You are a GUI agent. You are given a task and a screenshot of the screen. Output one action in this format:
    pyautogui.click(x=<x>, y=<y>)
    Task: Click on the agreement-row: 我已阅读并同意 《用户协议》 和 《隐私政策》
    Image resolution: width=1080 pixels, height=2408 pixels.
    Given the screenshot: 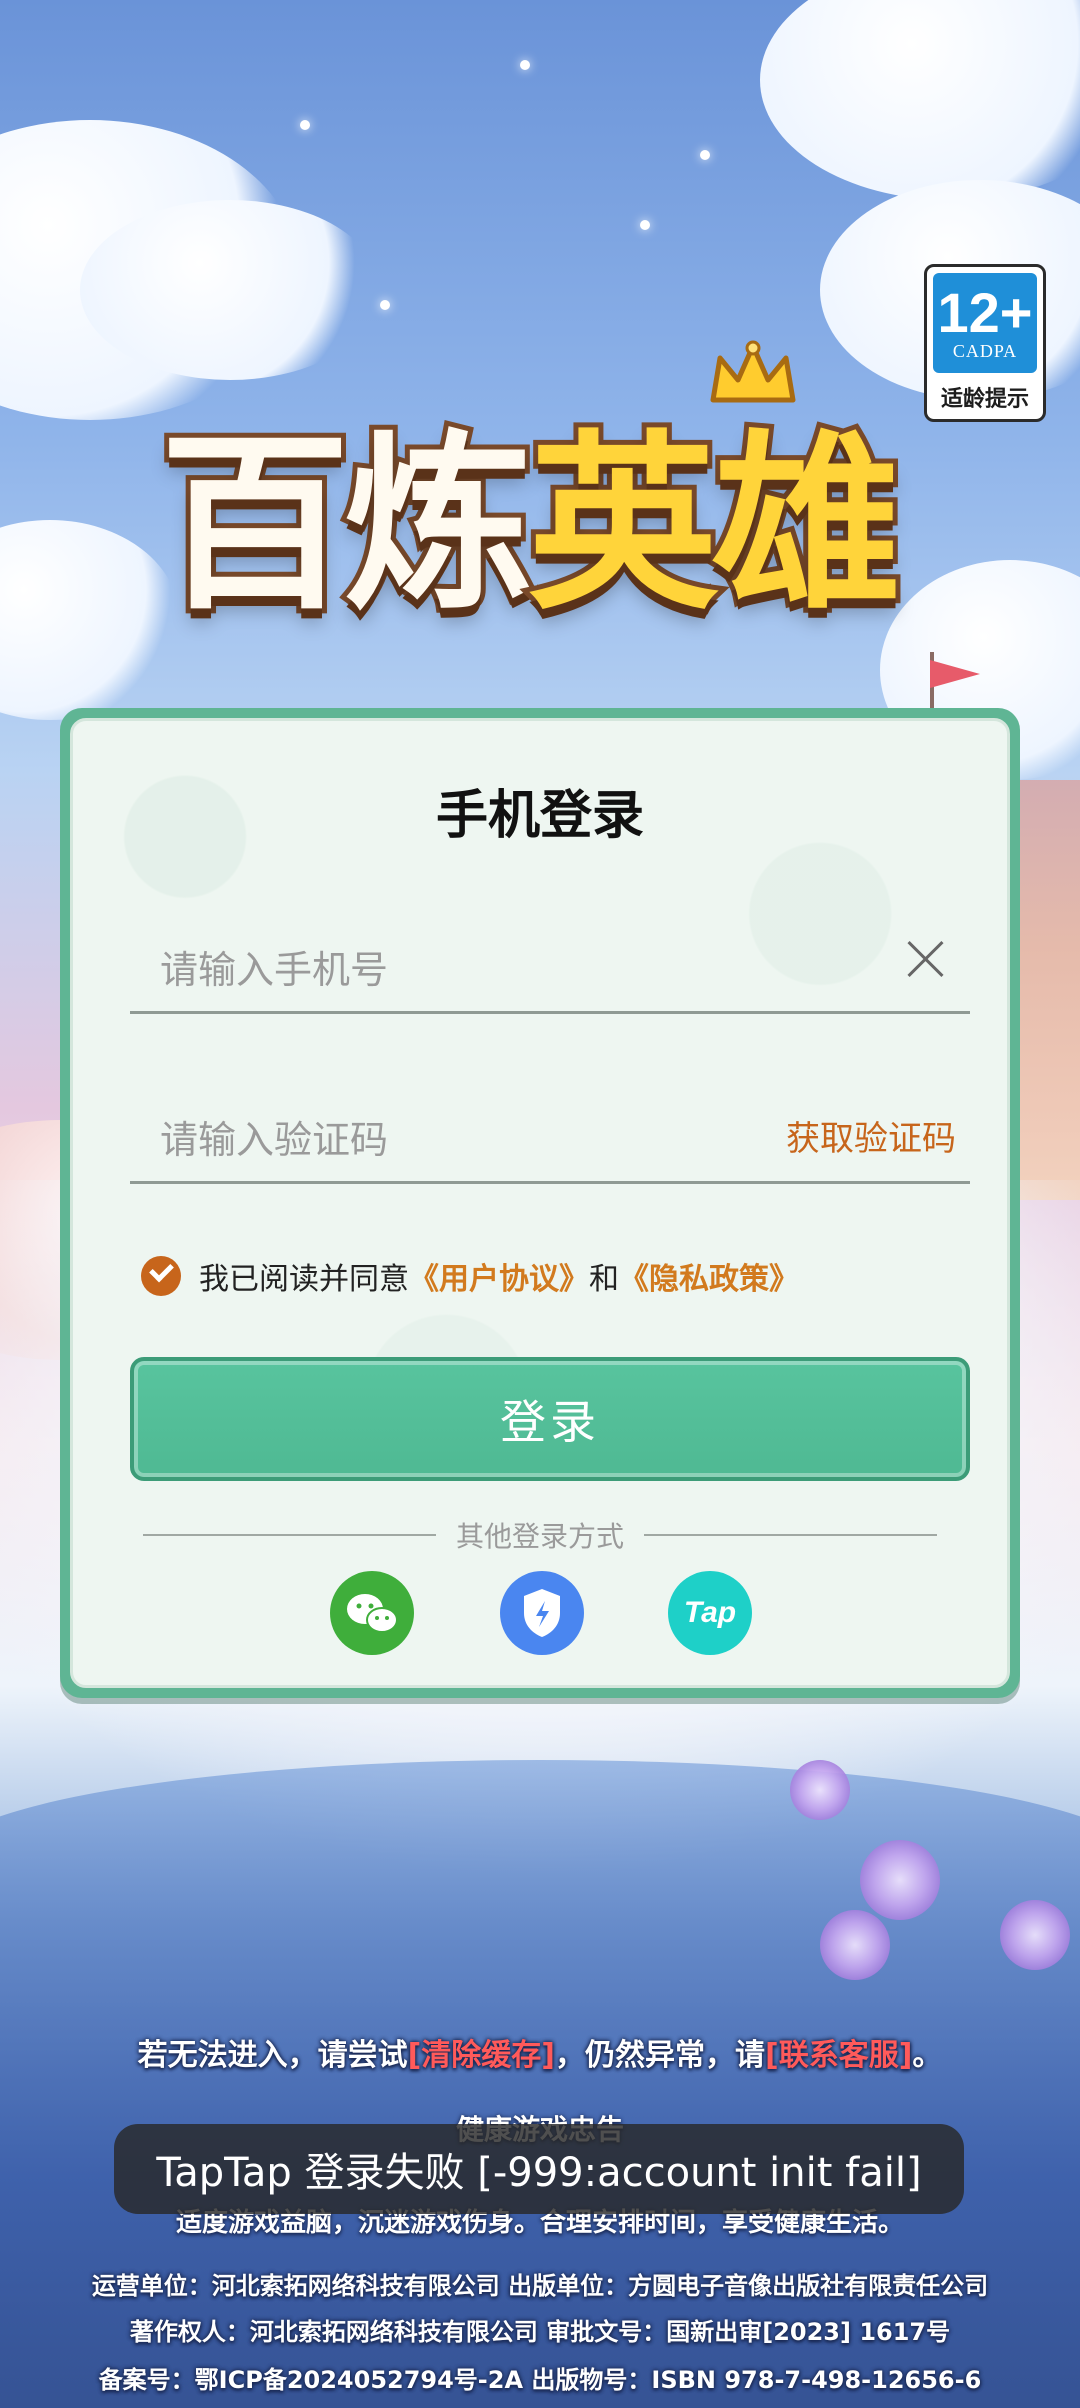 What is the action you would take?
    pyautogui.click(x=470, y=1276)
    